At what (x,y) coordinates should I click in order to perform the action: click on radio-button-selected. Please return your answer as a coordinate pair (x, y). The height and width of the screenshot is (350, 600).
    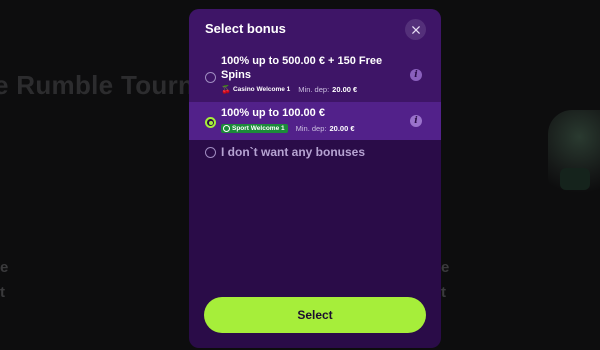
    Looking at the image, I should click on (210, 122).